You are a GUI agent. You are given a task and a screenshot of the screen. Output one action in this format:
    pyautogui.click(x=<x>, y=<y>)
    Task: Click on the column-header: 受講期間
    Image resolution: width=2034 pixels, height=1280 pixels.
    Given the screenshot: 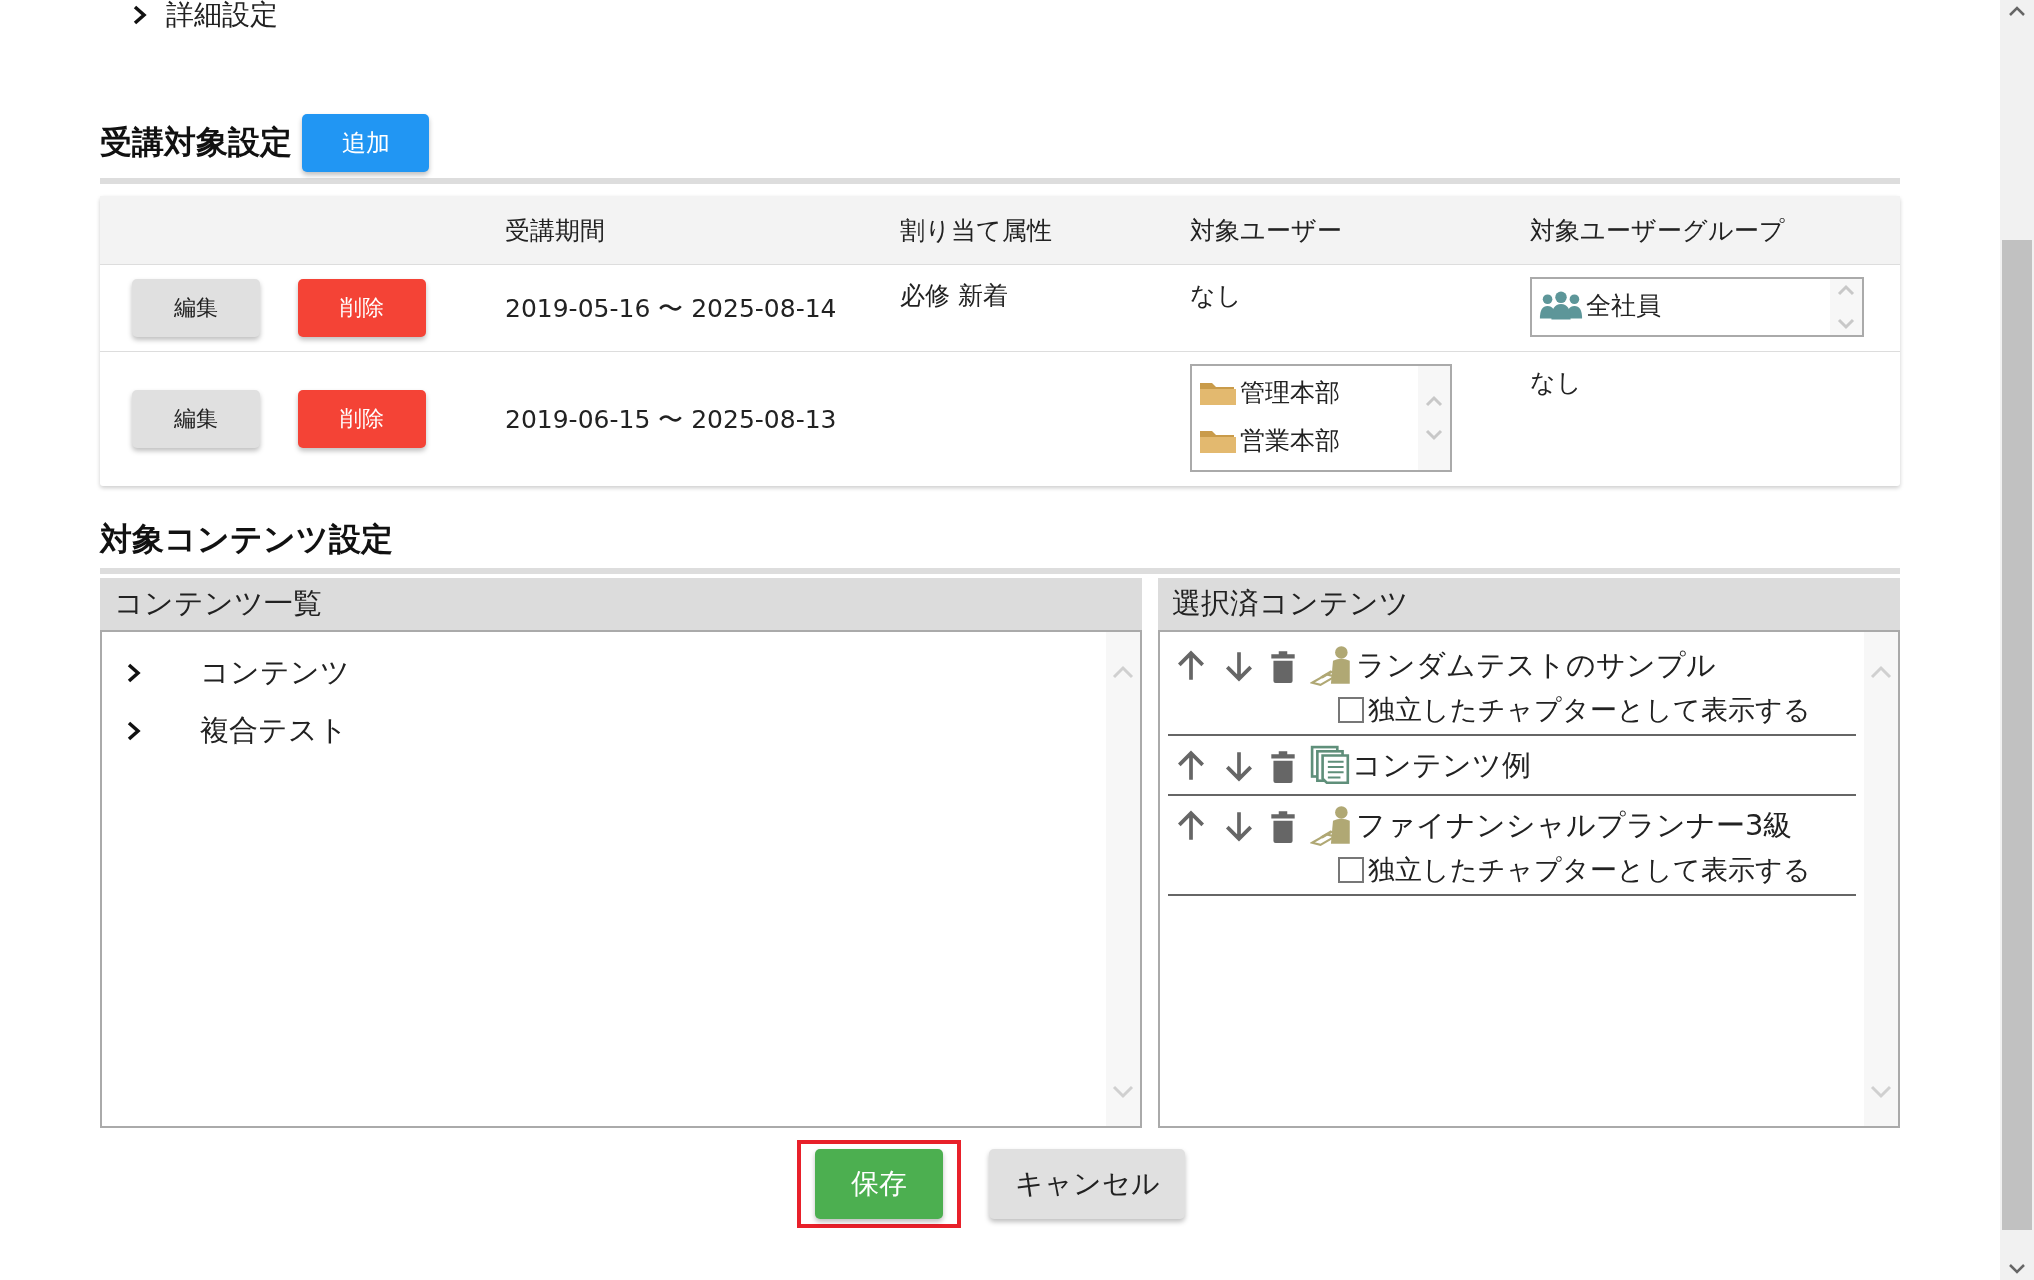 What is the action you would take?
    pyautogui.click(x=555, y=230)
    